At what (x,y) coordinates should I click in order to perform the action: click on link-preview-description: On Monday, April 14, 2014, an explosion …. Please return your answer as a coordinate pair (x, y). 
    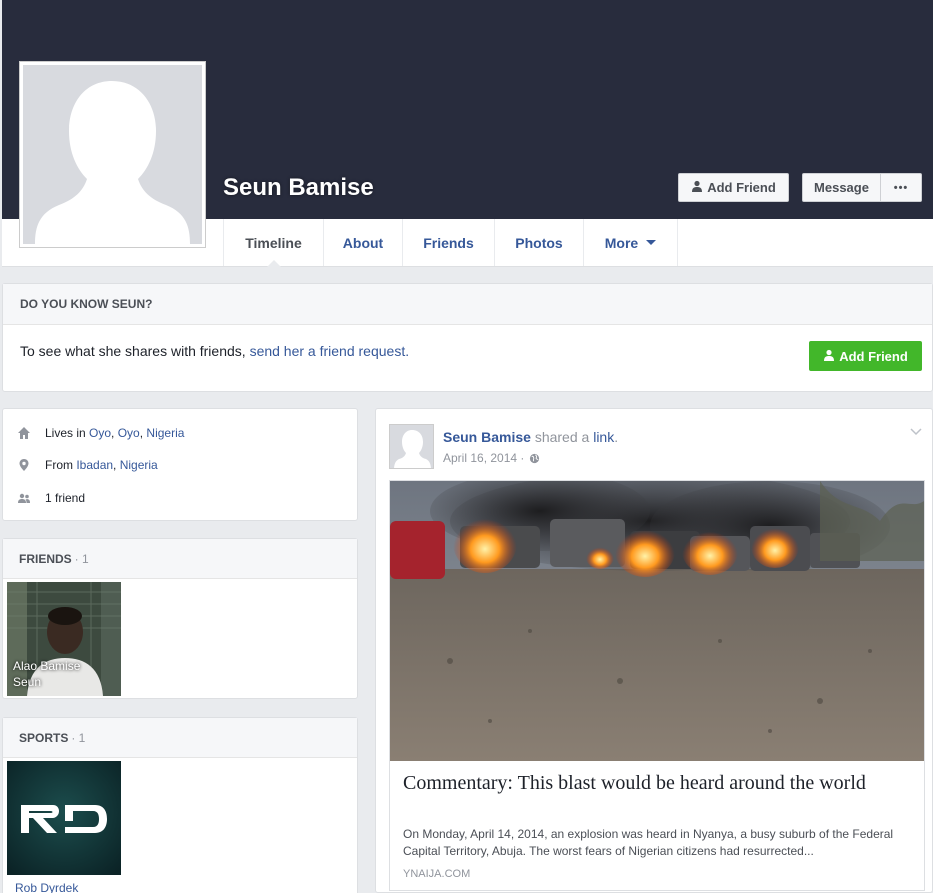
    Looking at the image, I should click on (648, 842).